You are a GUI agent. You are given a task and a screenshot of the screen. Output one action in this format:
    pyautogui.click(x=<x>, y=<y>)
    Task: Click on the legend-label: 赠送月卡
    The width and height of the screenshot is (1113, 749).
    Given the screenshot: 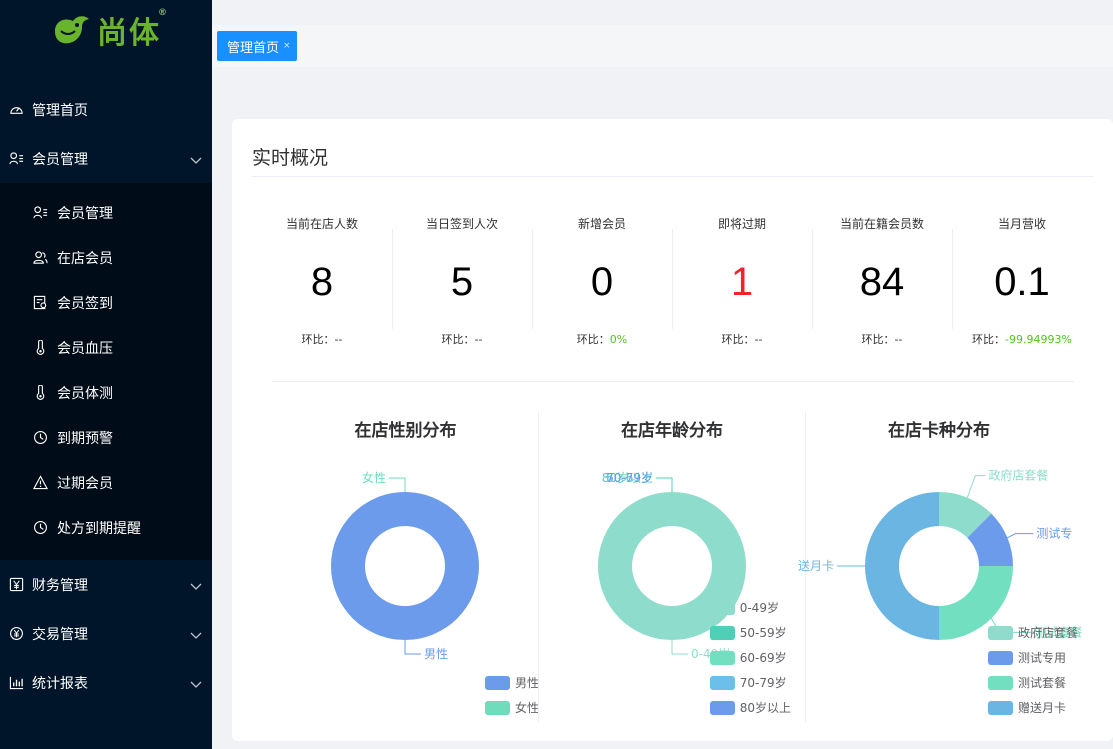 What is the action you would take?
    pyautogui.click(x=1041, y=708)
    